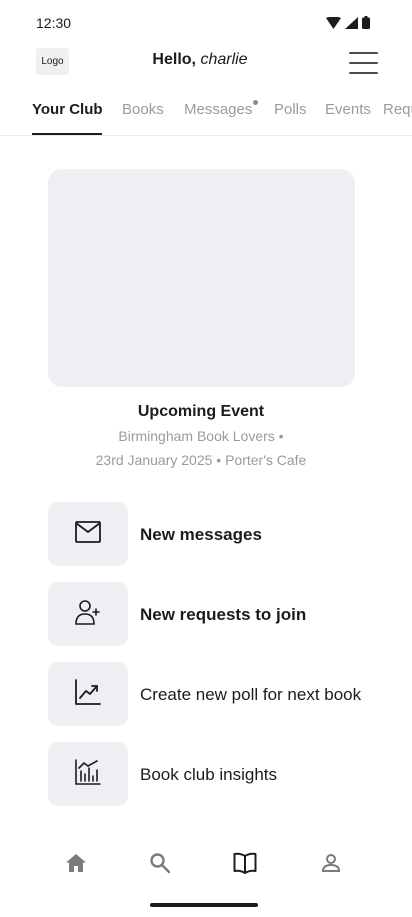 This screenshot has height=917, width=412. What do you see at coordinates (143, 109) in the screenshot?
I see `tab-books: Books` at bounding box center [143, 109].